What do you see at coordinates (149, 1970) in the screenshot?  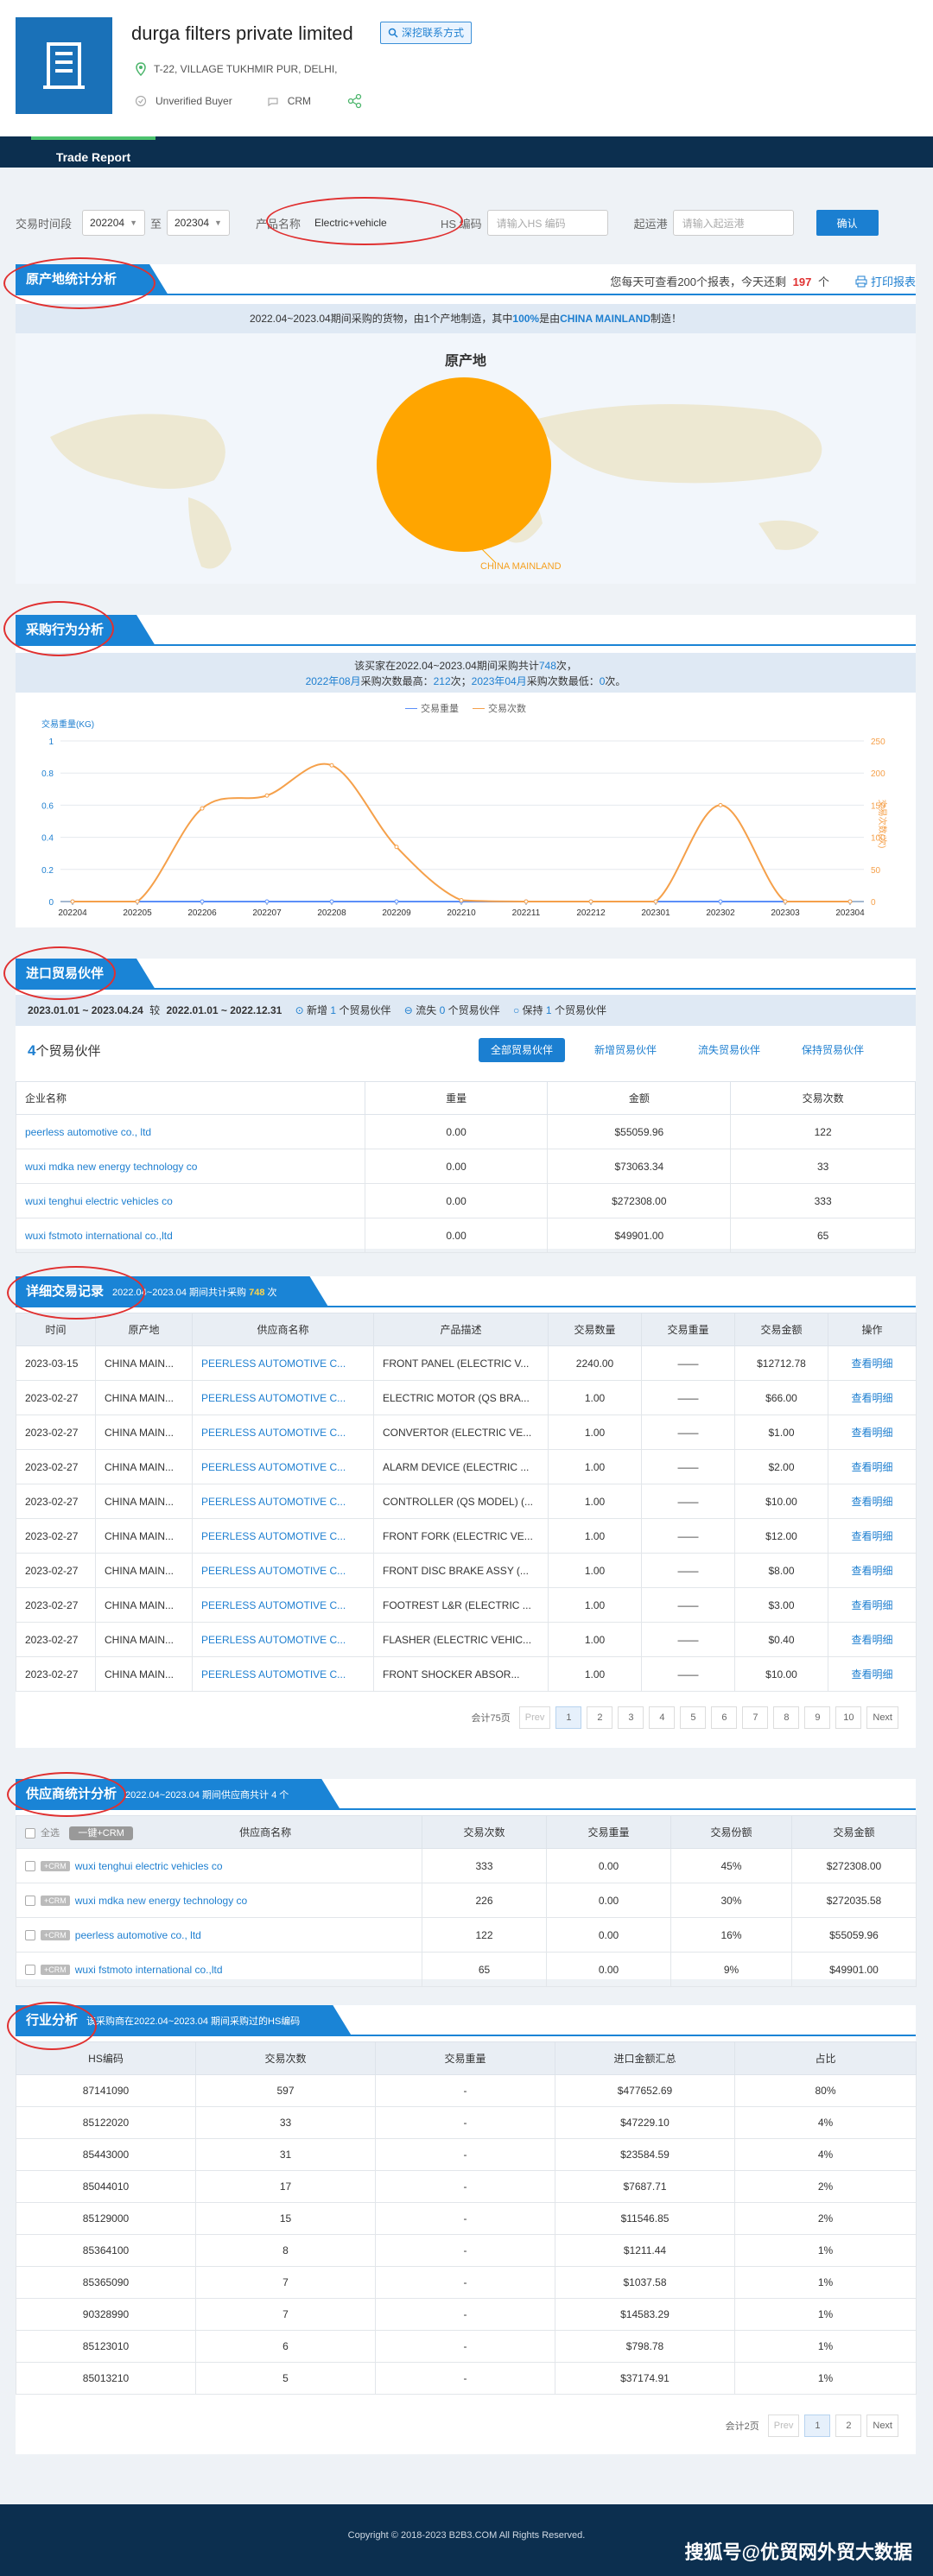 I see `supplier-name: wuxi fstmoto international co.,ltd` at bounding box center [149, 1970].